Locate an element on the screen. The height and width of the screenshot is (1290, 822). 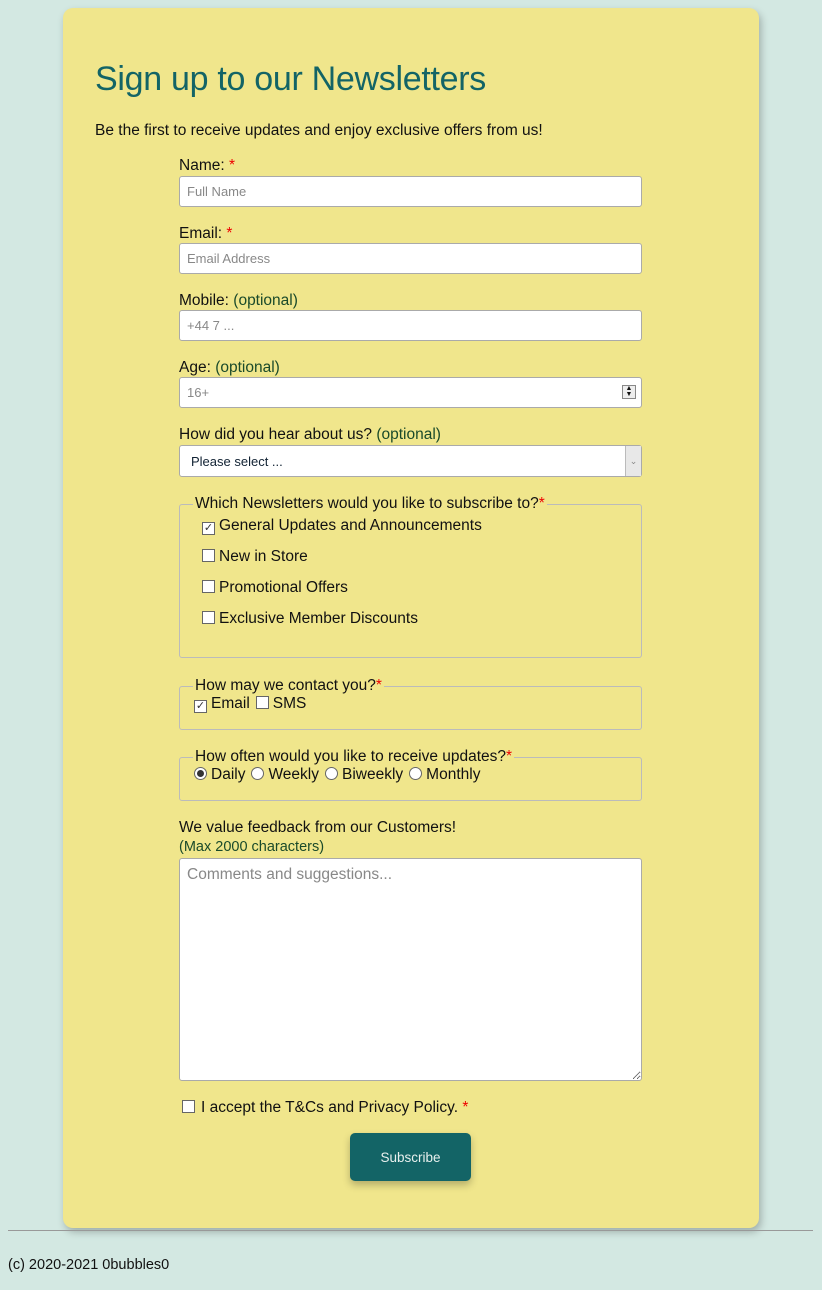
newsletter-option-label: General Updates and Announcements is located at coordinates (350, 525).